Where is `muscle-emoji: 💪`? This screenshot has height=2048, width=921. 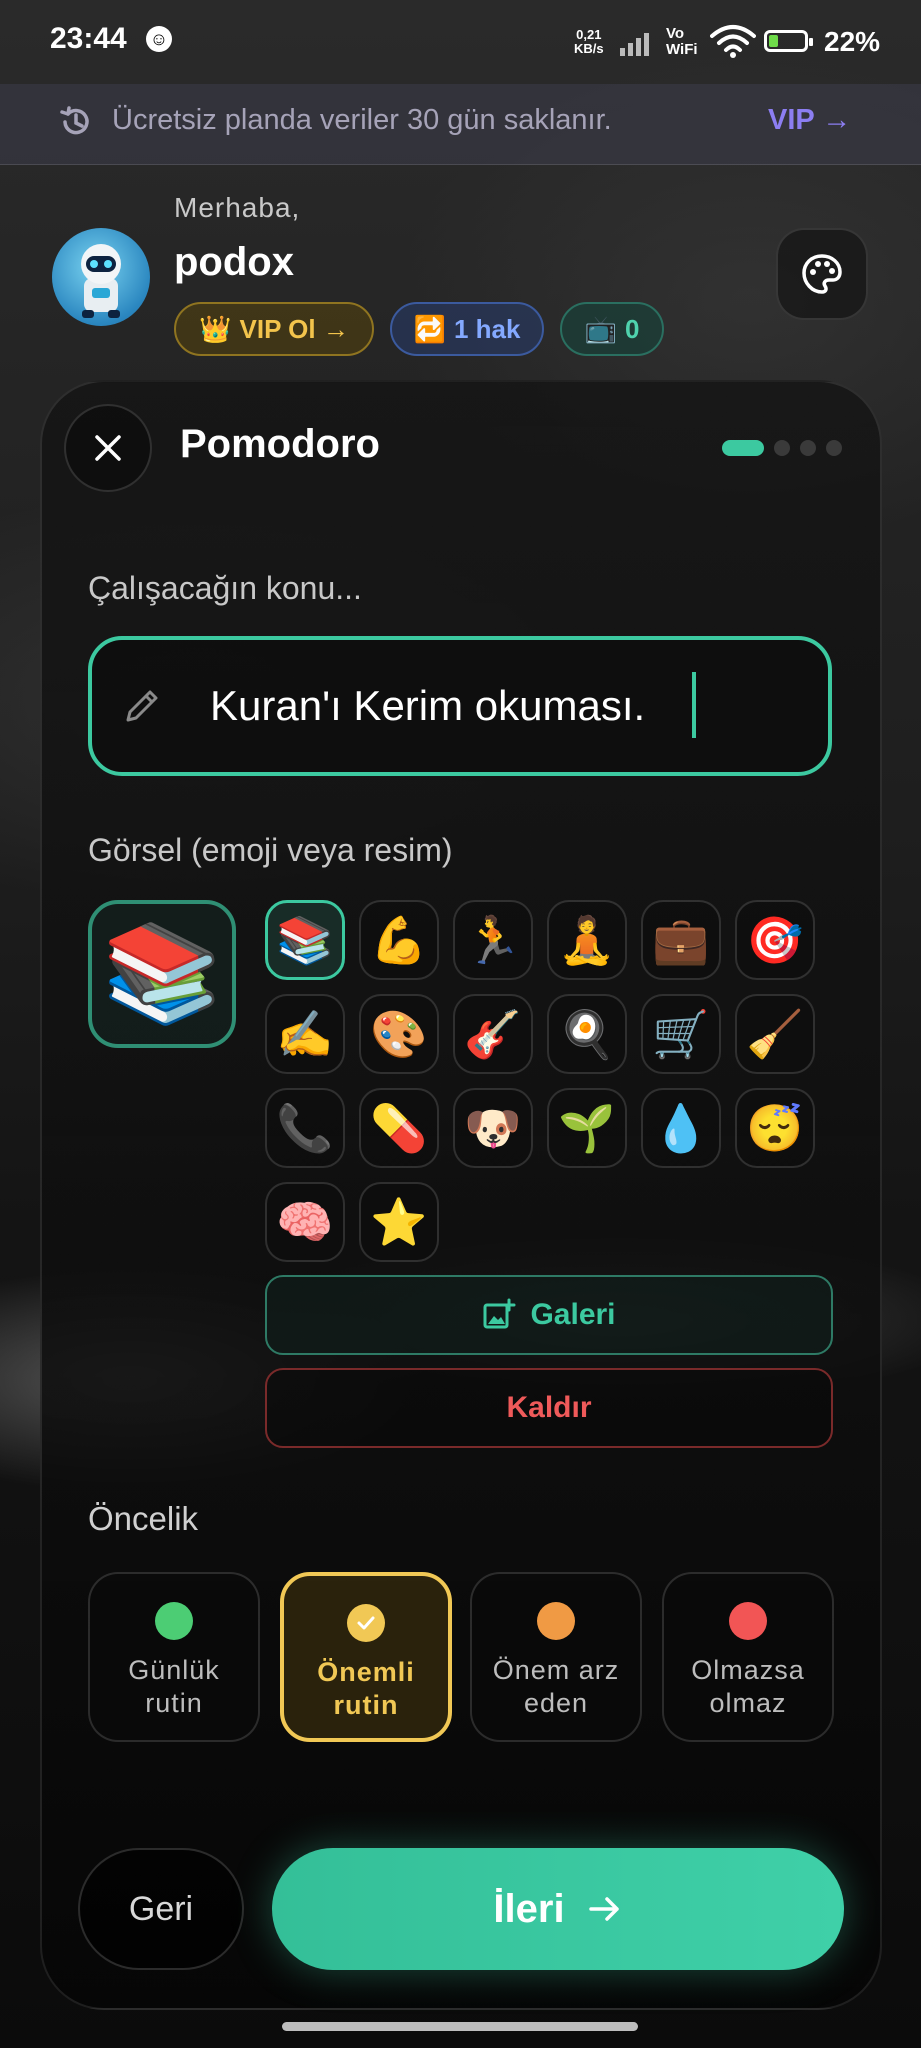 muscle-emoji: 💪 is located at coordinates (399, 940).